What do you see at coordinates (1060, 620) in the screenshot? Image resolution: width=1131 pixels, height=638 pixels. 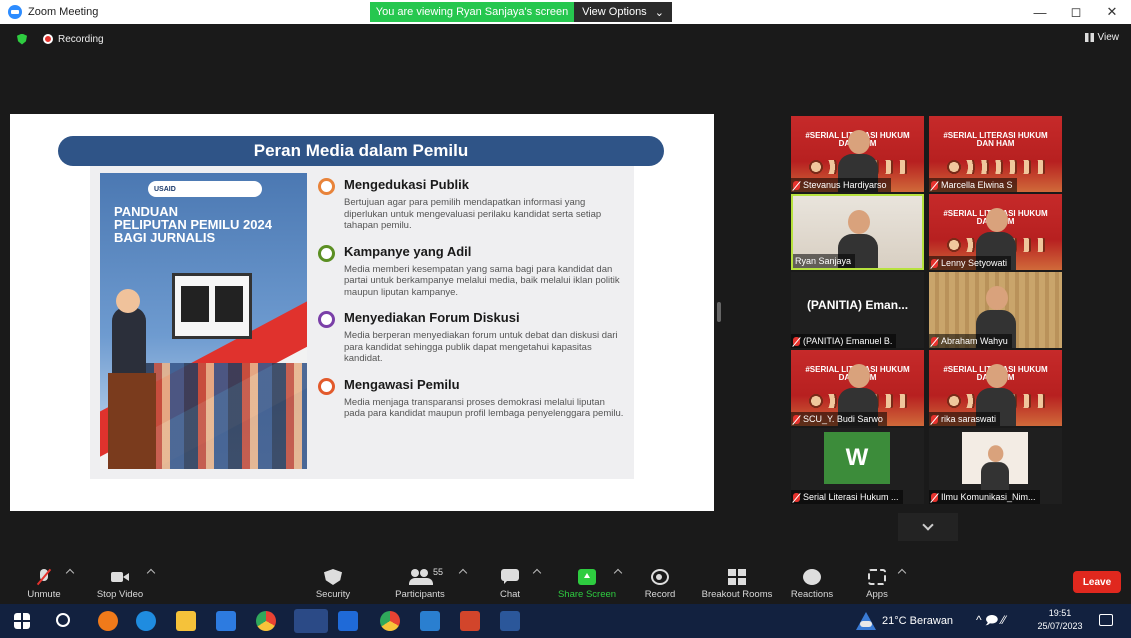 I see `taskbar-clock: 19:51 25/07/2023` at bounding box center [1060, 620].